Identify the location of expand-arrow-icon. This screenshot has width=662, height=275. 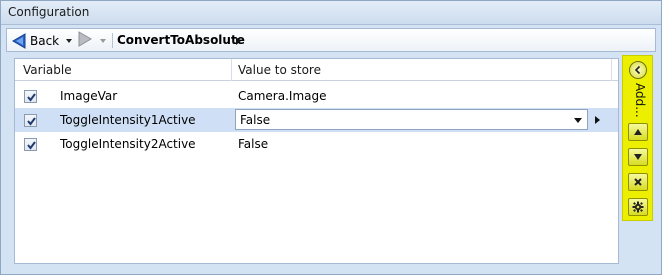
(597, 120).